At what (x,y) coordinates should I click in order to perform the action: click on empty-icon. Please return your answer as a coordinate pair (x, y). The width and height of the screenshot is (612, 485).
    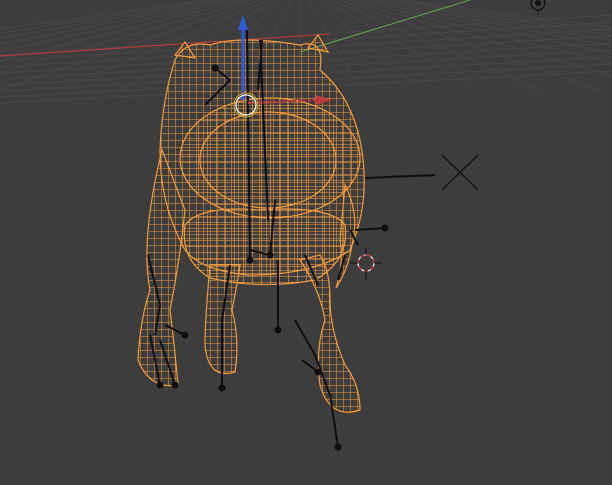
    Looking at the image, I should click on (460, 172).